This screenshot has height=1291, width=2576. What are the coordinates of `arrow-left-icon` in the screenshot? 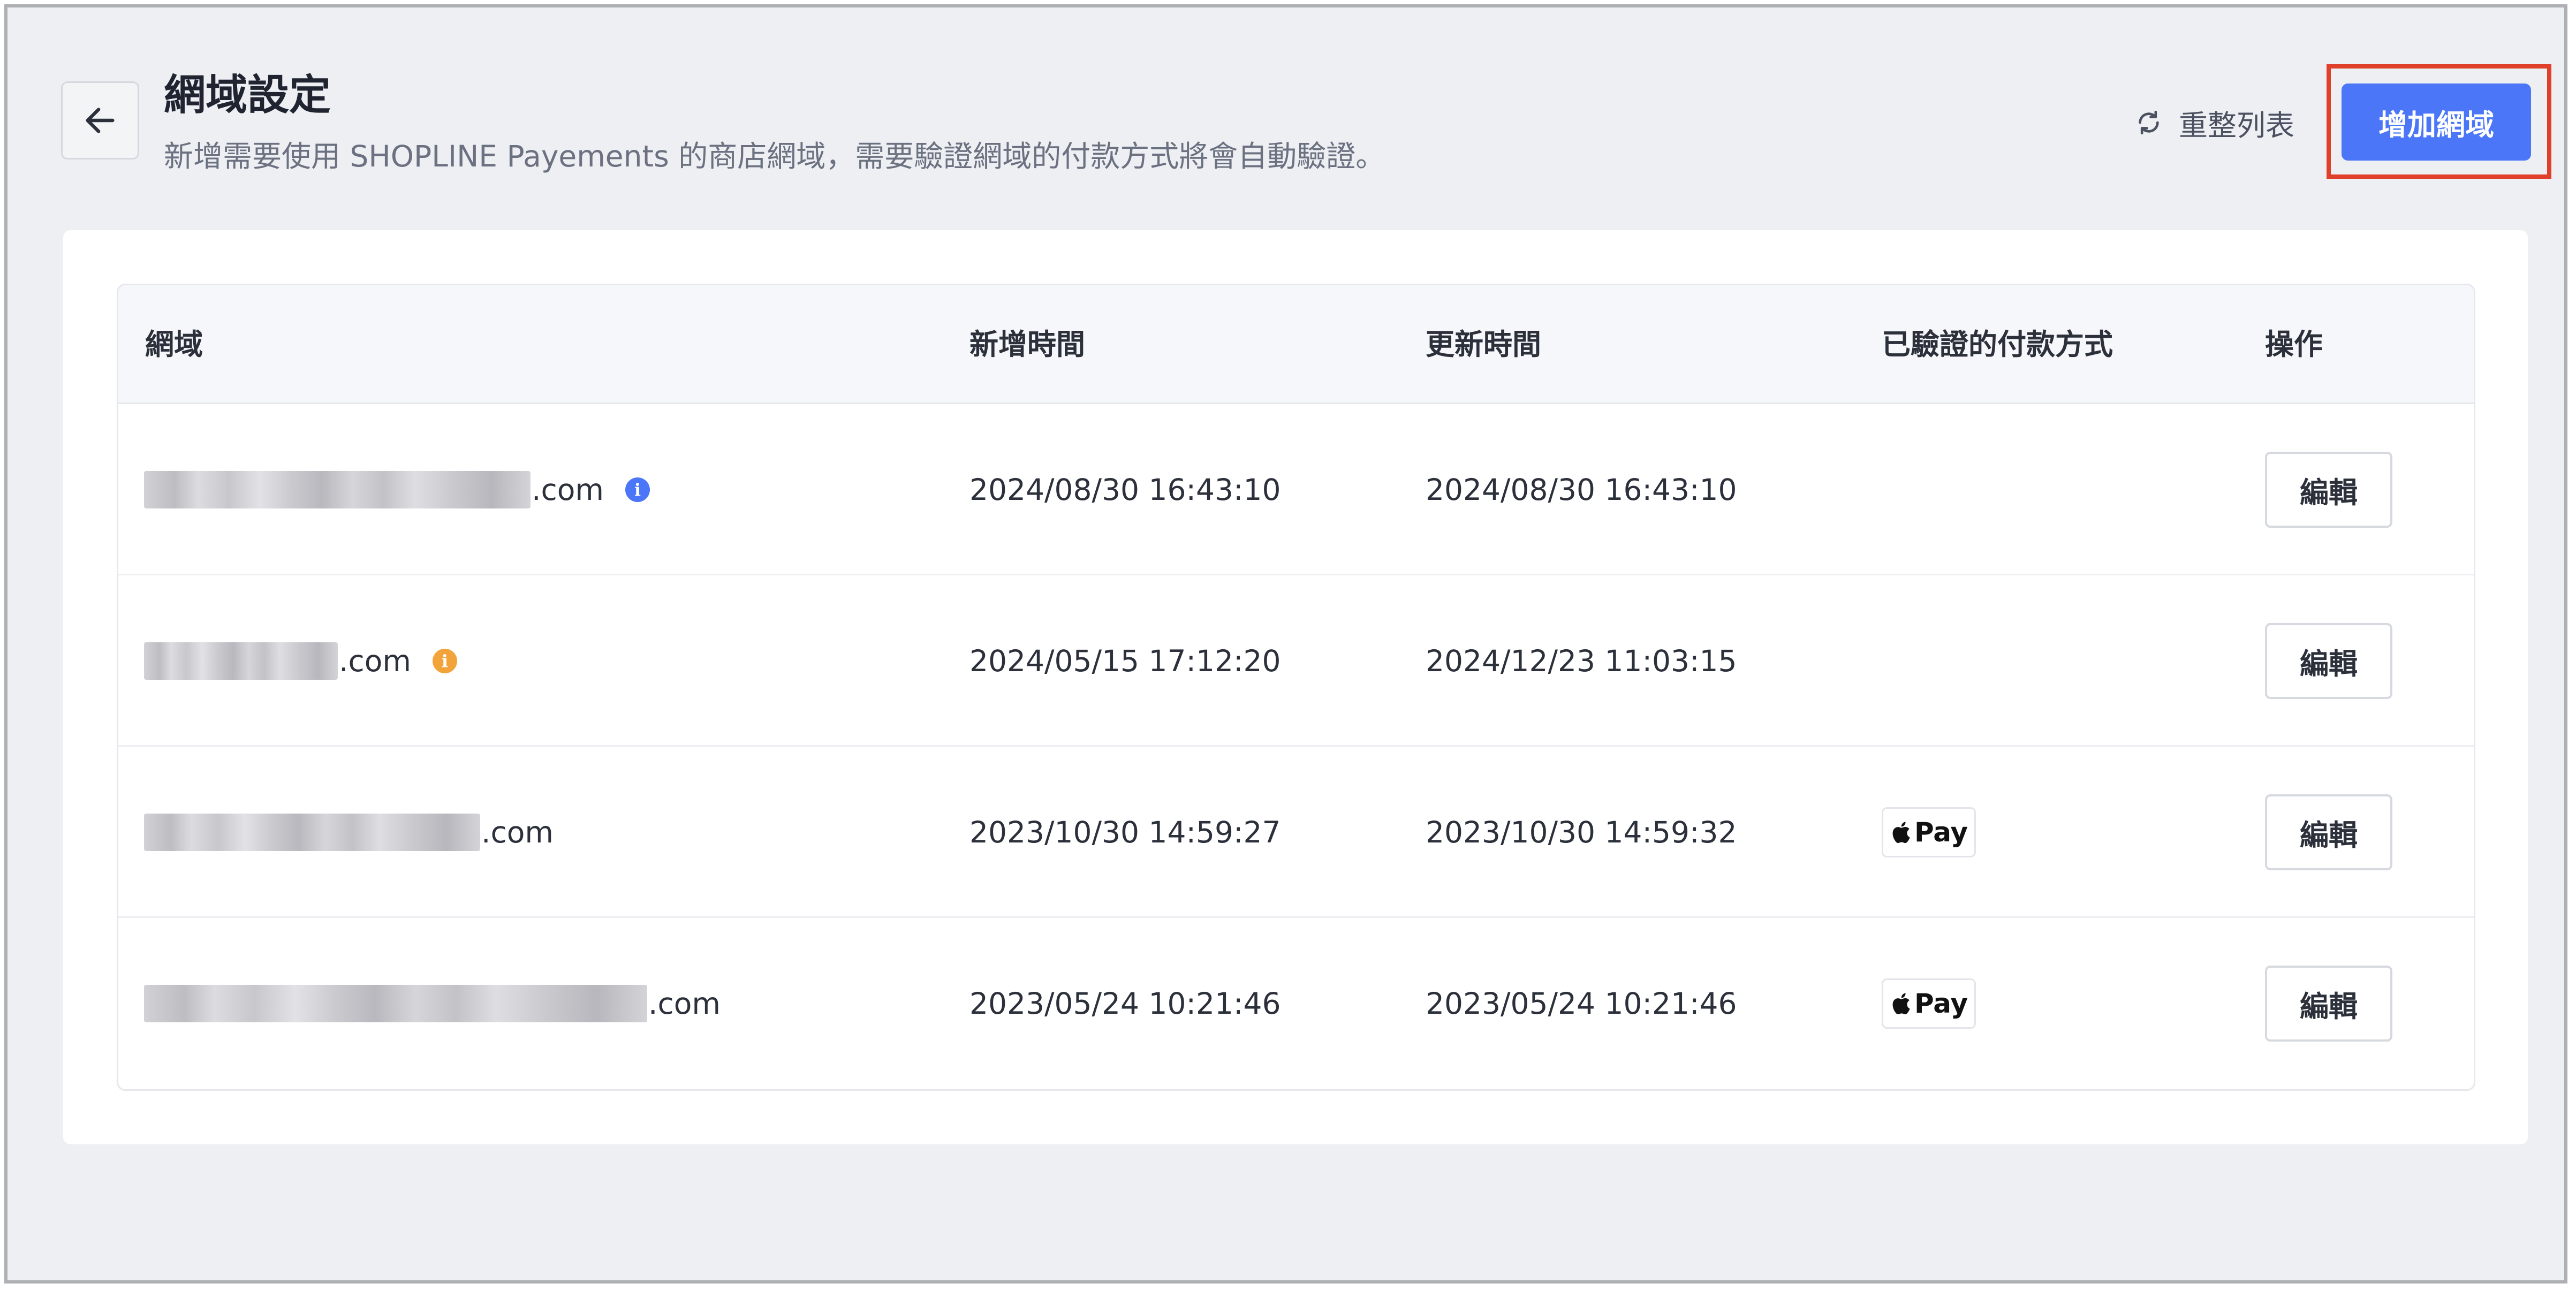 It's located at (100, 120).